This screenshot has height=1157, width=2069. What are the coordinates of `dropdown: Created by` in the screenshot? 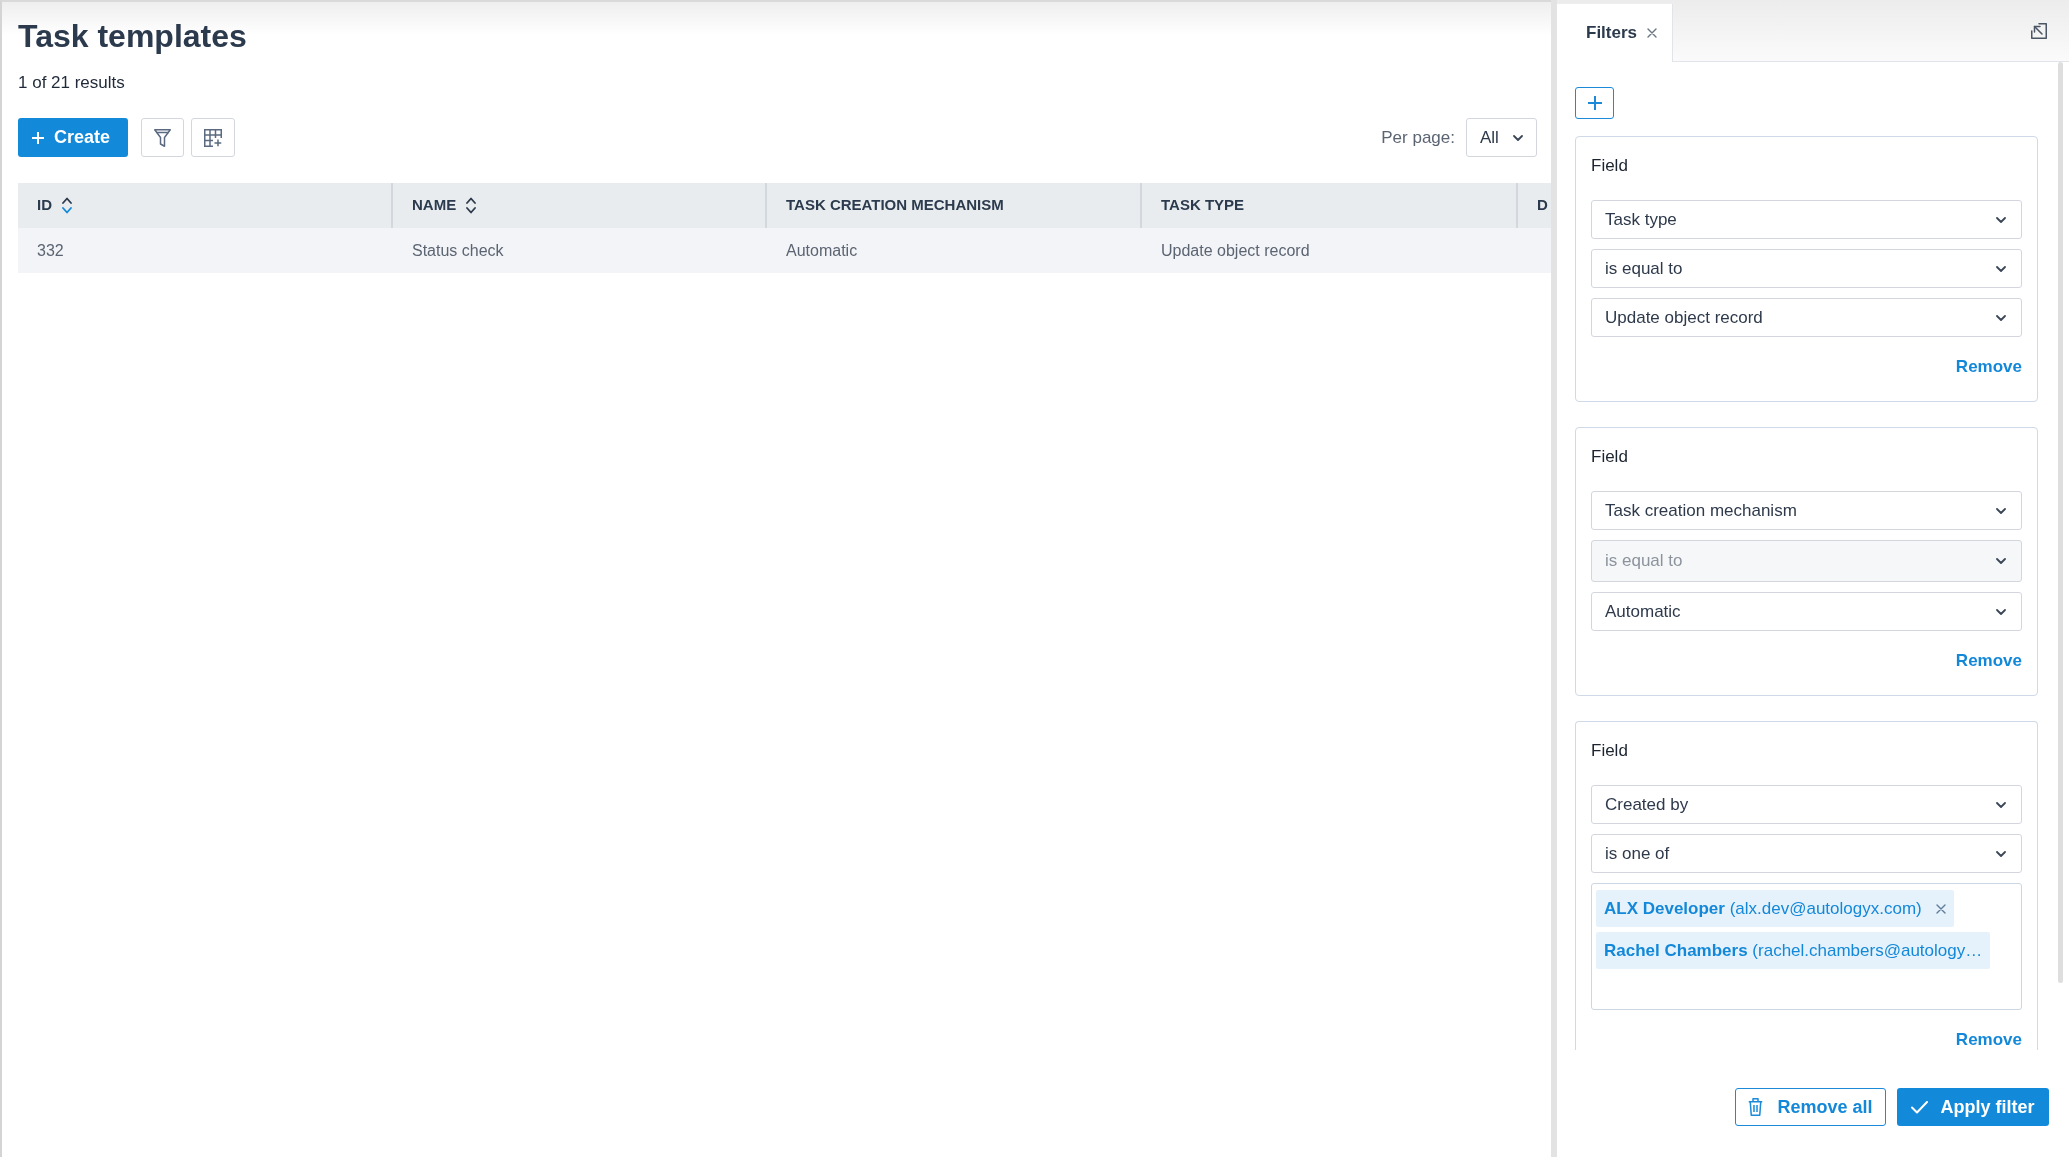 It's located at (1806, 804).